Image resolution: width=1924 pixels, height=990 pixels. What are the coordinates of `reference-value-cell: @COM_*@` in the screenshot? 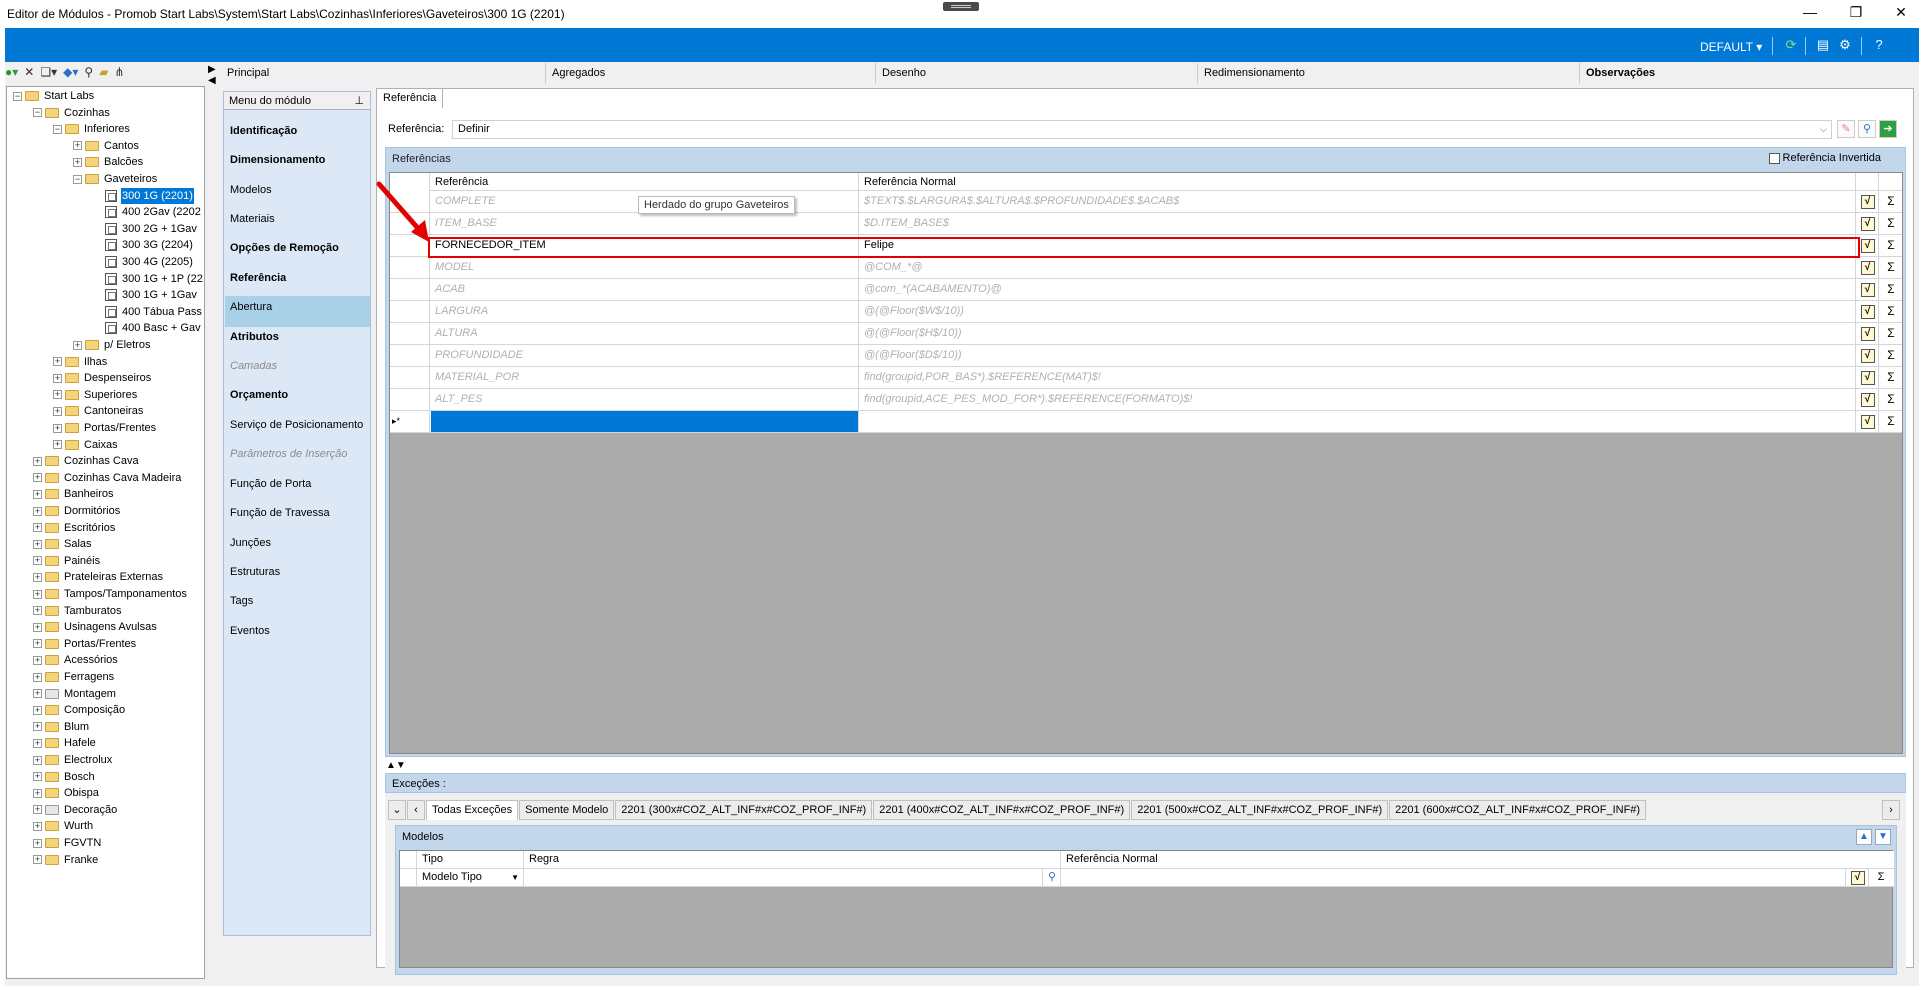 It's located at (1358, 267).